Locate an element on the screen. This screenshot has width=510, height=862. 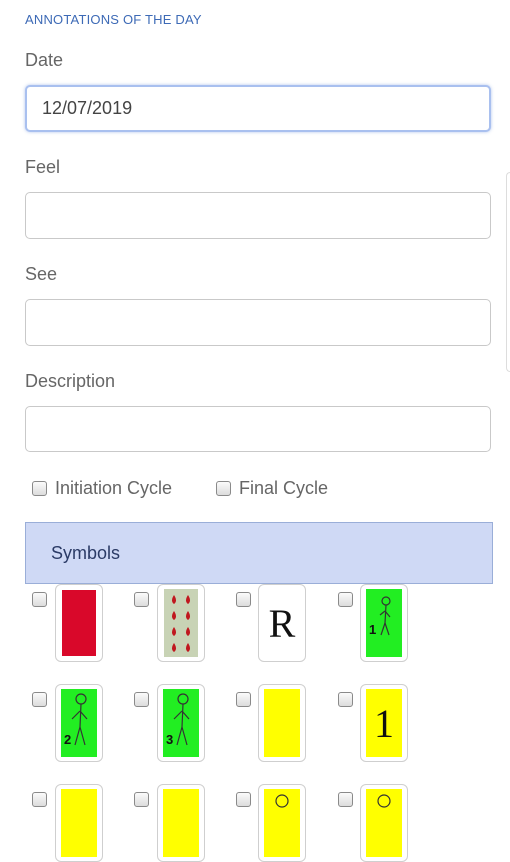
red-card-face is located at coordinates (79, 623).